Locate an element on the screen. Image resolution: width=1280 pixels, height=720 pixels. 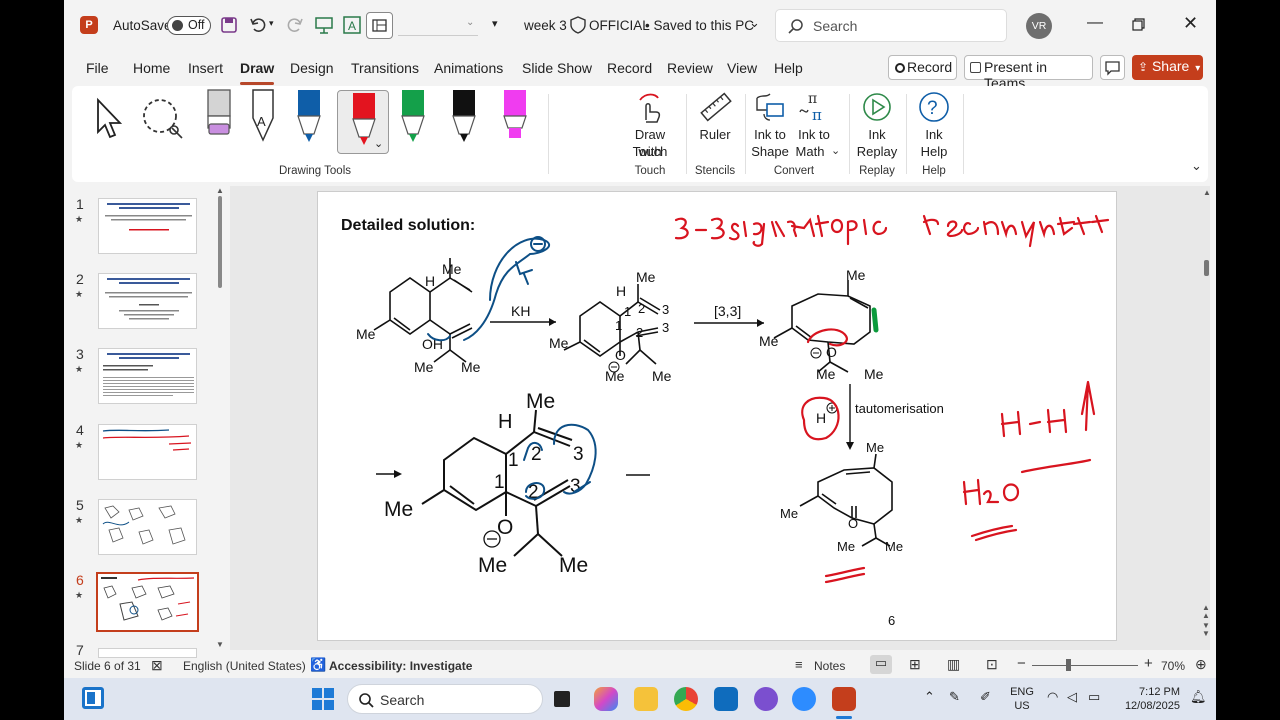
search-box: Search is located at coordinates (891, 25).